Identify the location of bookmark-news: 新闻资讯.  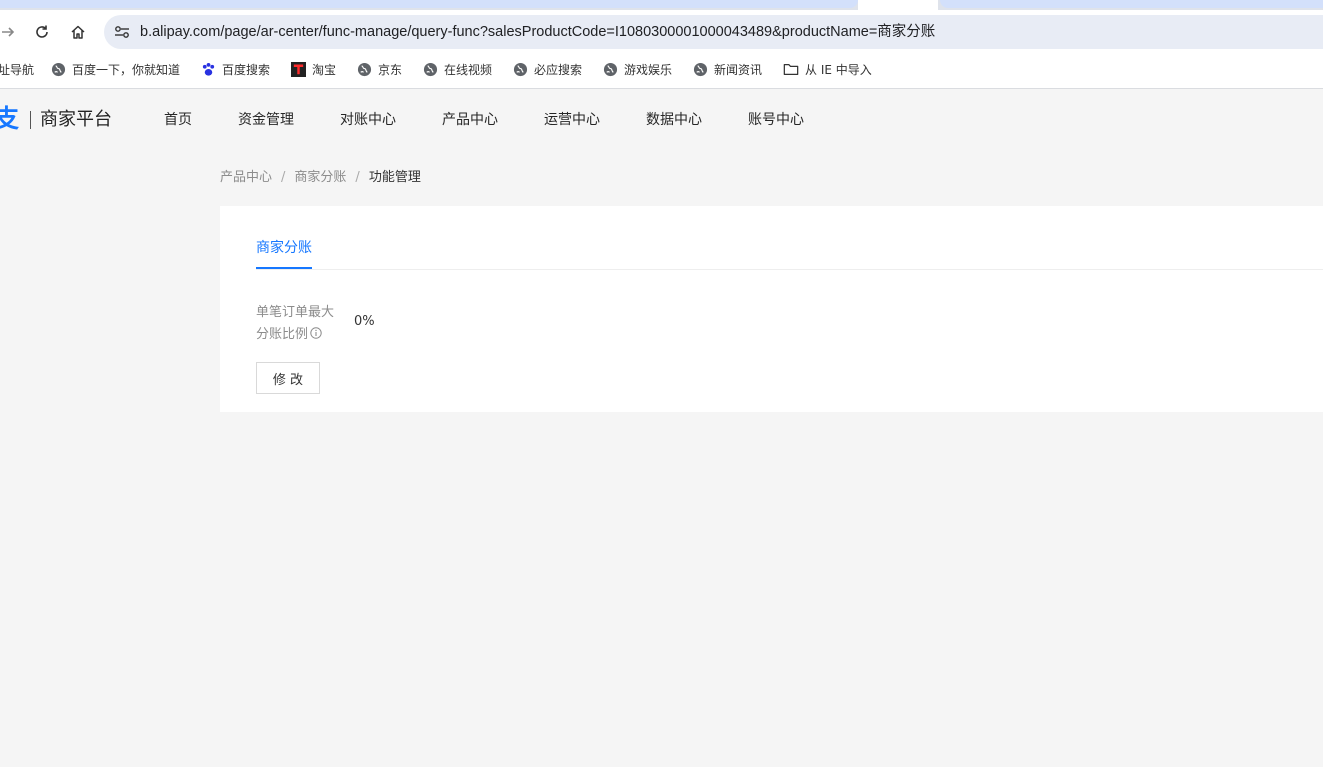
(727, 69).